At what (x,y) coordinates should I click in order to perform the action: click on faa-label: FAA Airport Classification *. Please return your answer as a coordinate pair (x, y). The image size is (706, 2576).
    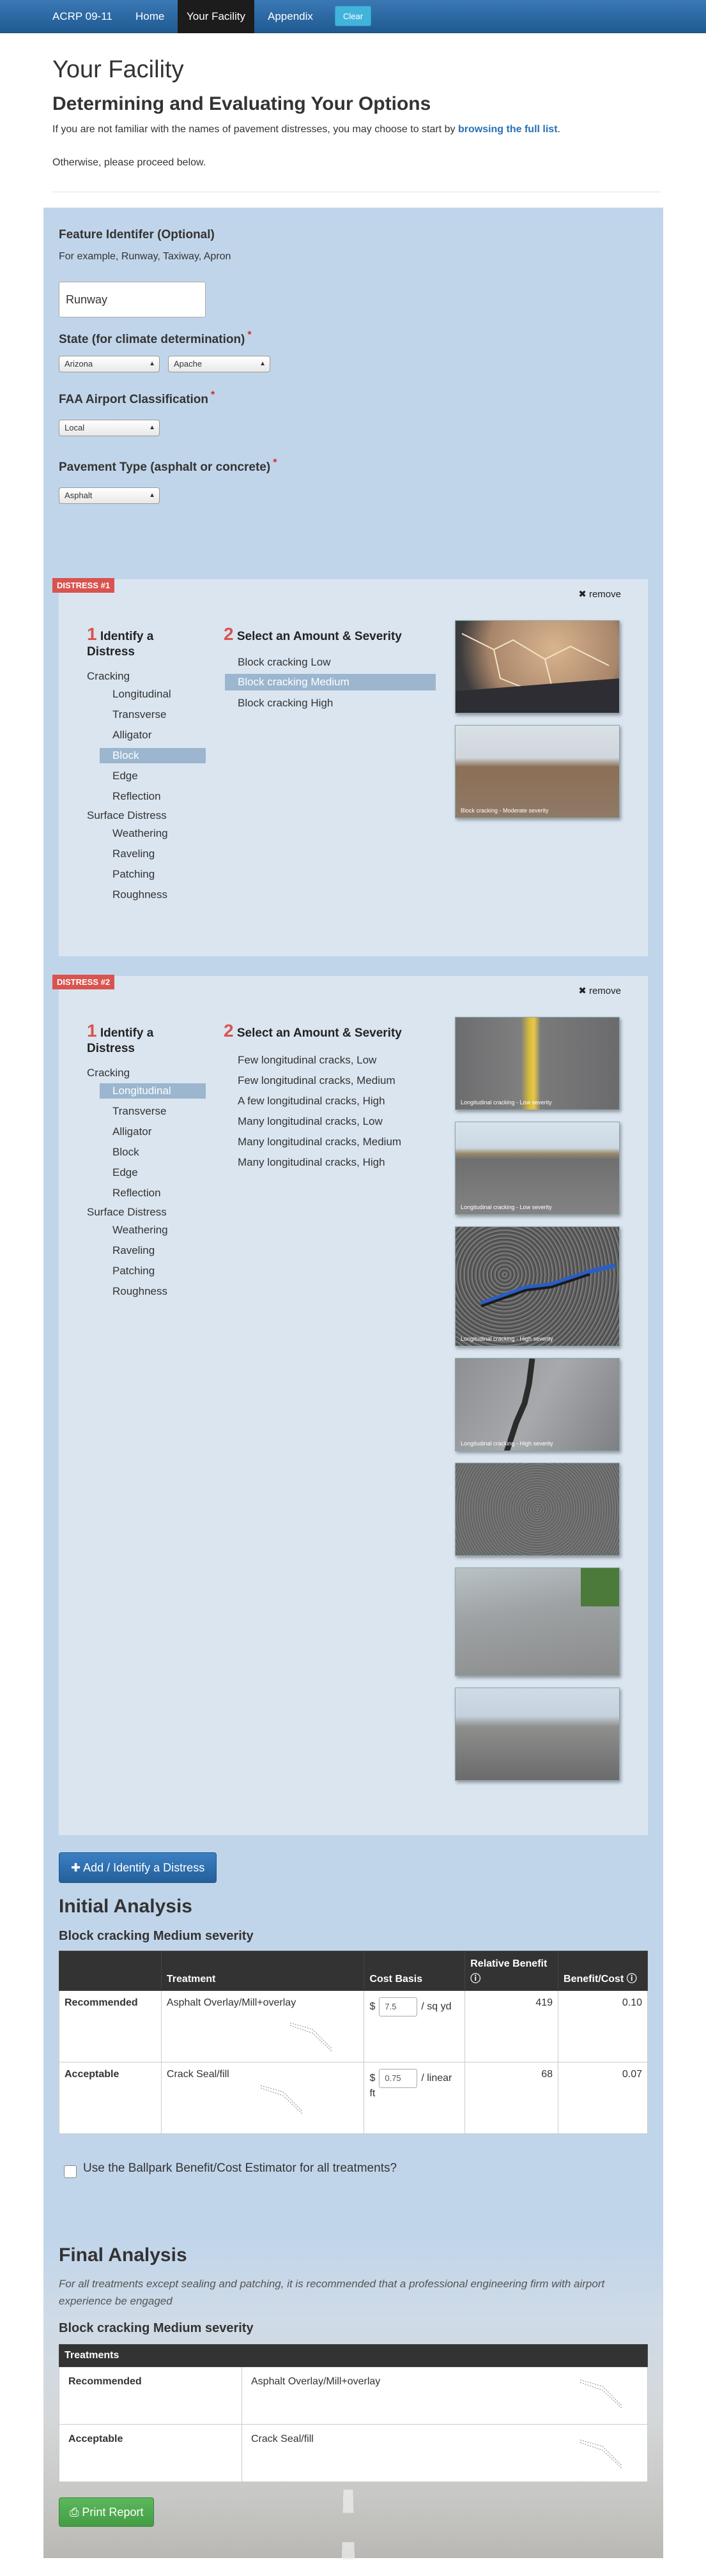
    Looking at the image, I should click on (137, 398).